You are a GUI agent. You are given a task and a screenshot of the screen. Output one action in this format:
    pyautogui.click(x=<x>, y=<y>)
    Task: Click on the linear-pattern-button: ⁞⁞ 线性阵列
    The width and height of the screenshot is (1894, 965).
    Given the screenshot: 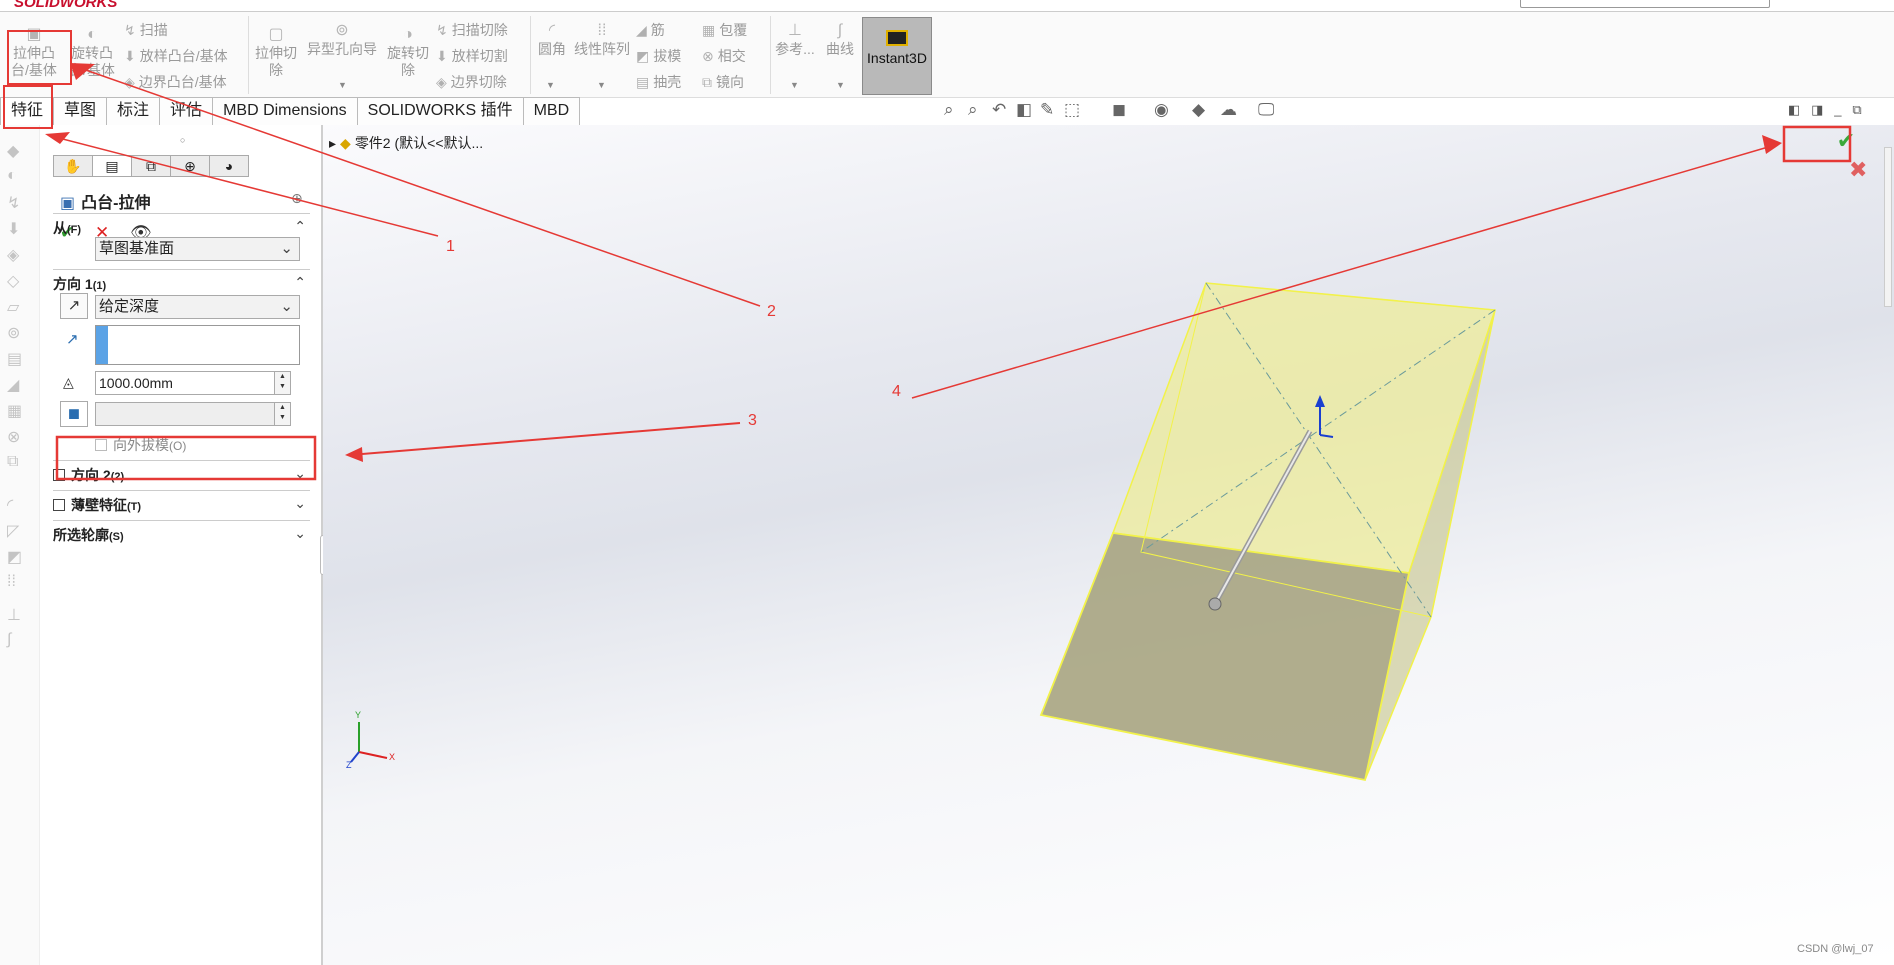 What is the action you would take?
    pyautogui.click(x=602, y=40)
    